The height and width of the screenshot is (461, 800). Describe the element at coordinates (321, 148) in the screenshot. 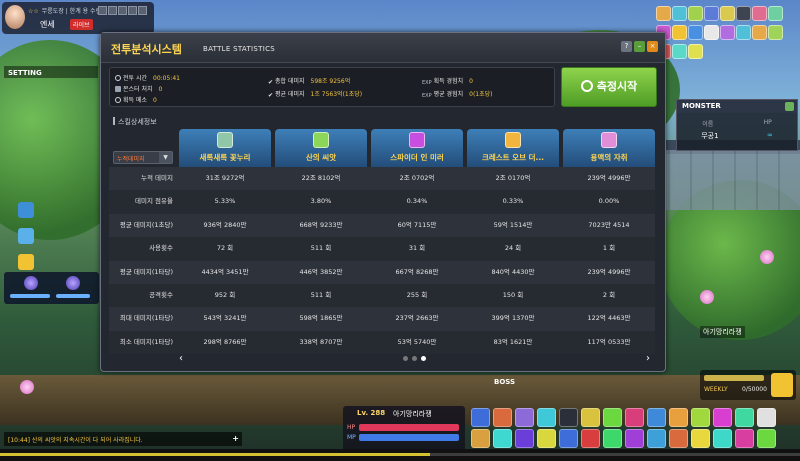

I see `skill-header: 산의 씨앗` at that location.